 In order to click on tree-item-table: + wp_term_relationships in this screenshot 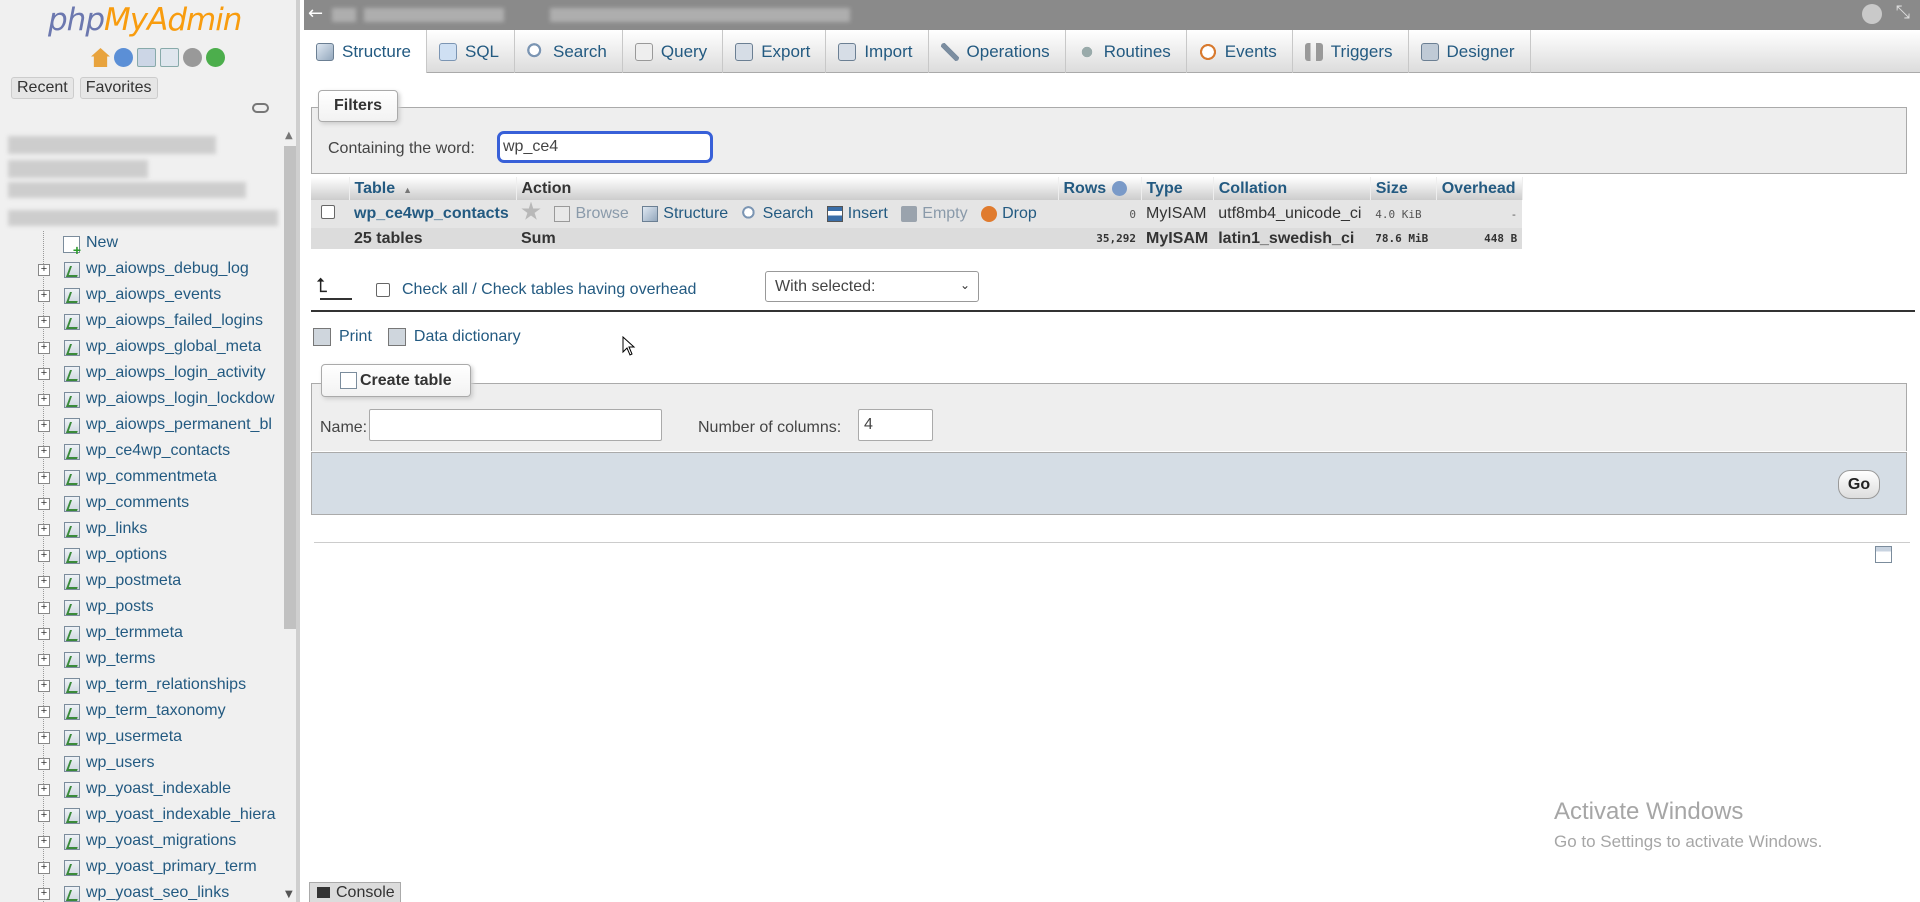, I will do `click(140, 686)`.